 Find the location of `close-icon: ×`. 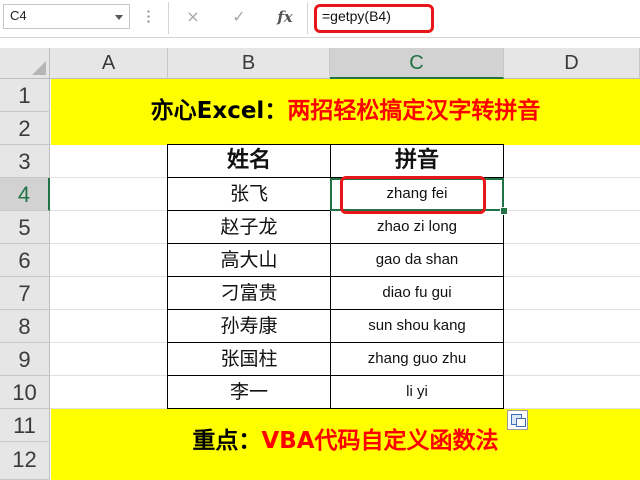

close-icon: × is located at coordinates (193, 16).